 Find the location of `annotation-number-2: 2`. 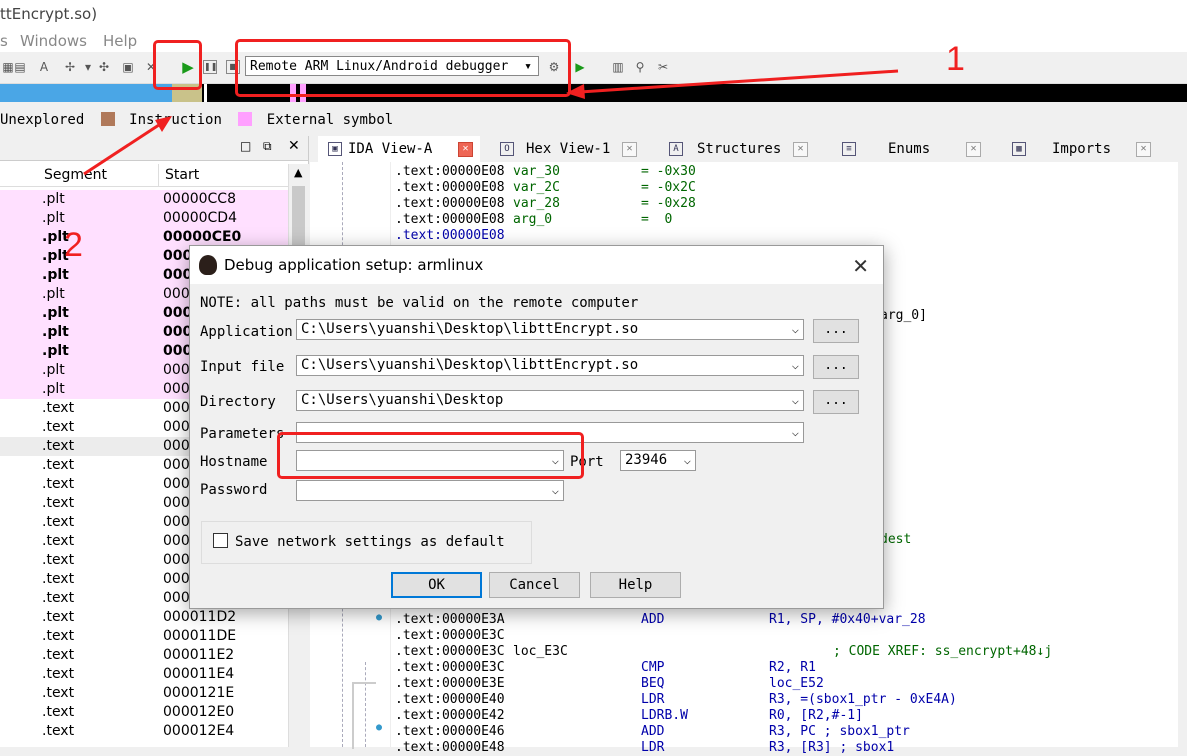

annotation-number-2: 2 is located at coordinates (73, 245).